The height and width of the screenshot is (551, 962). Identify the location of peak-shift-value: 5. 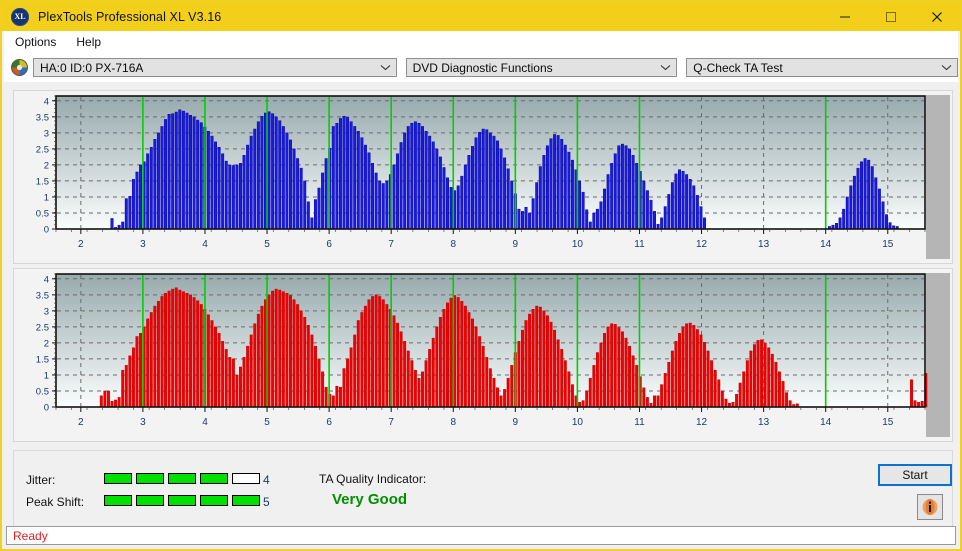
(266, 502).